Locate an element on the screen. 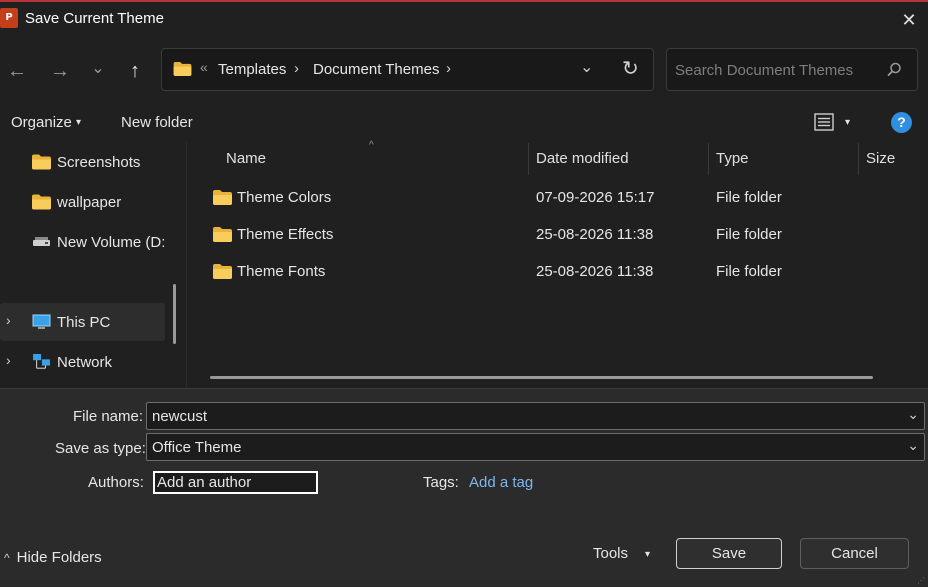 The width and height of the screenshot is (928, 587). save-button: Save is located at coordinates (729, 553).